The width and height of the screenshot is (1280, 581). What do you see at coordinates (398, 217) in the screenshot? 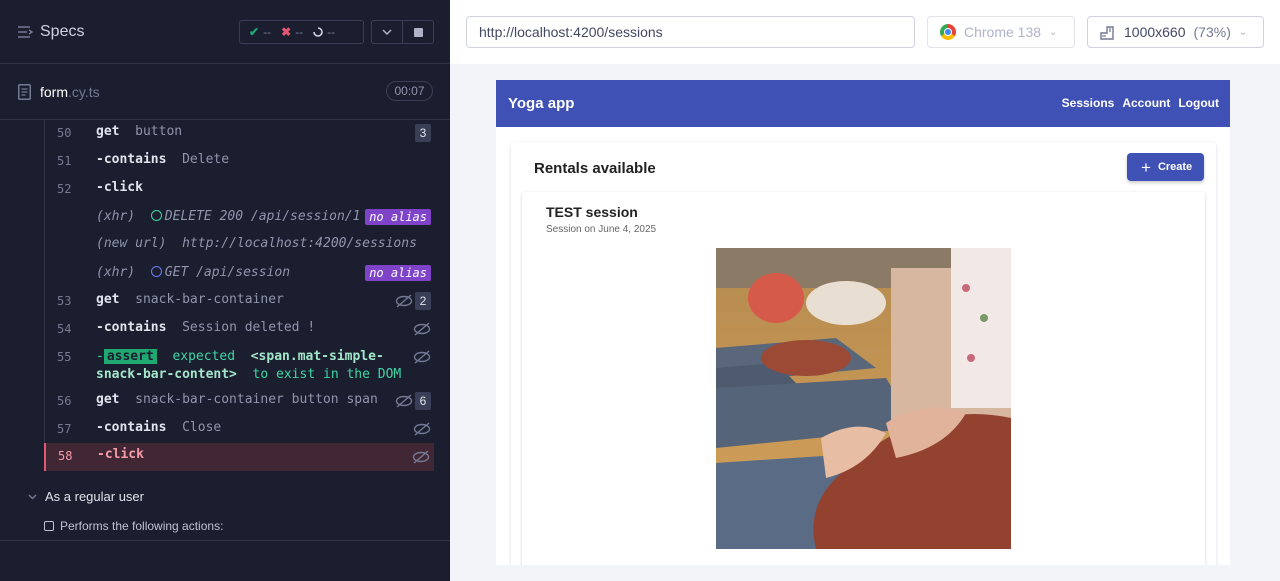
I see `alias-badge: no alias` at bounding box center [398, 217].